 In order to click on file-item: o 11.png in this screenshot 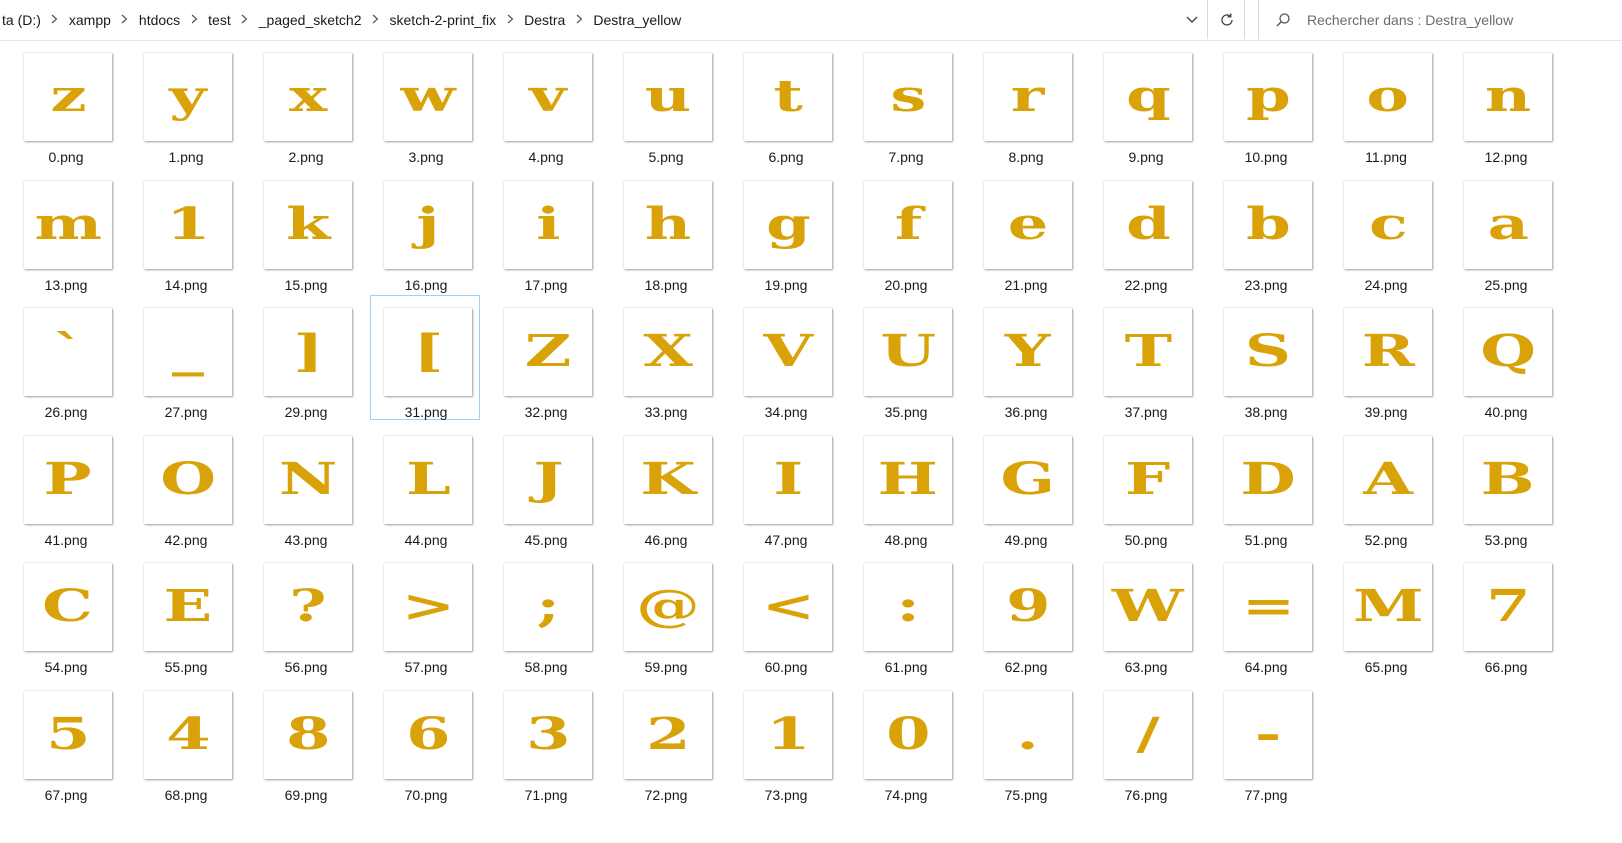, I will do `click(1385, 102)`.